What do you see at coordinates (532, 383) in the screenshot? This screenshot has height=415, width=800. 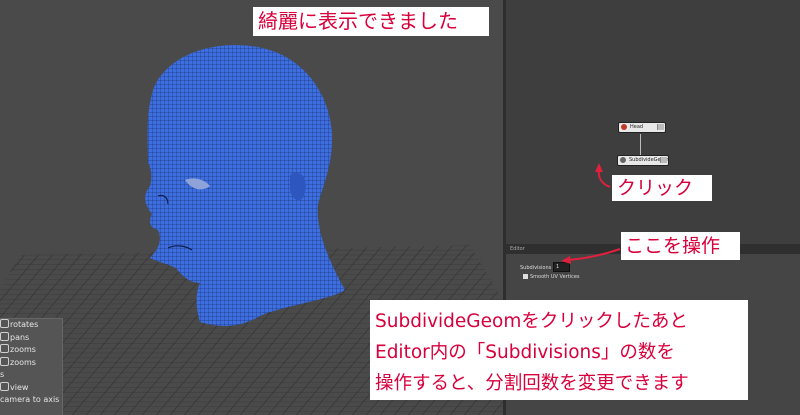 I see `description-line: 操作すると、分割回数を変更できます` at bounding box center [532, 383].